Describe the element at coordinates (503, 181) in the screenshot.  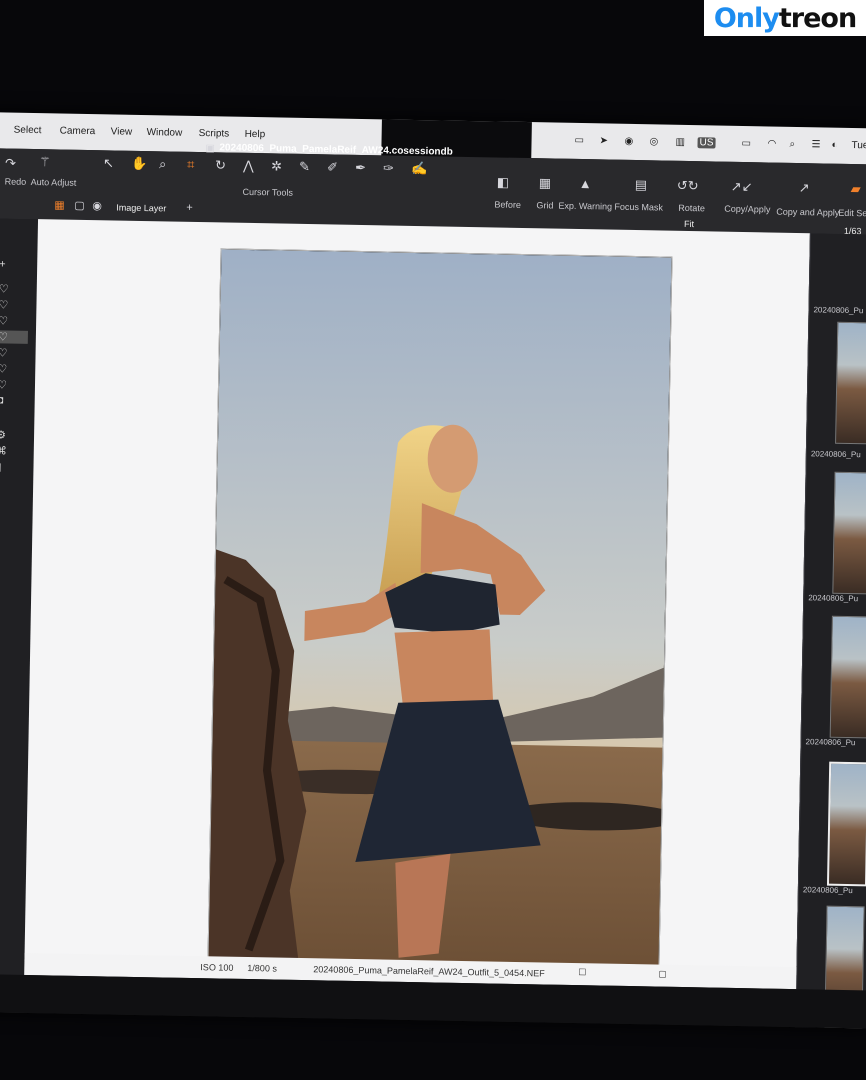
I see `before-icon: ◧` at that location.